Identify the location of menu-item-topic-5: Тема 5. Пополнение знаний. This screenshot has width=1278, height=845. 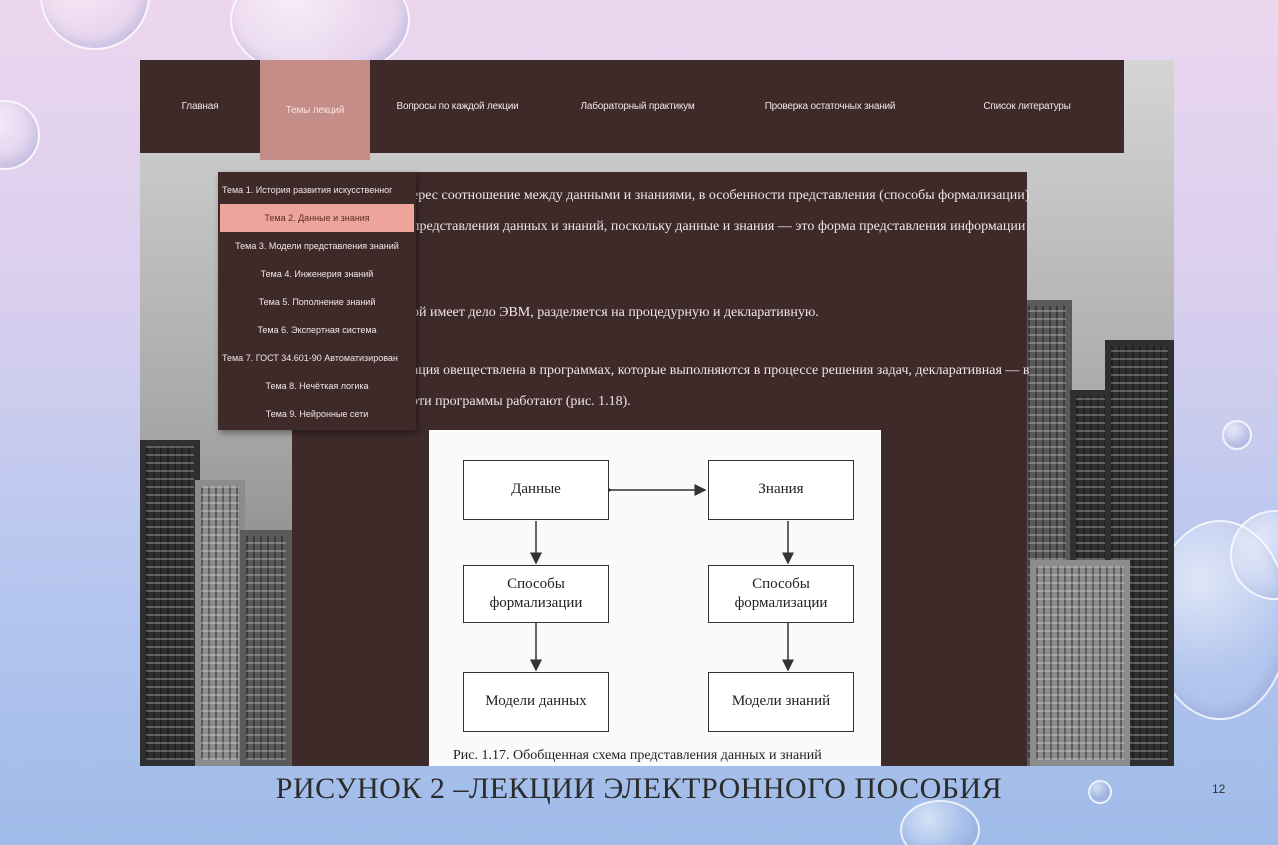
(317, 302).